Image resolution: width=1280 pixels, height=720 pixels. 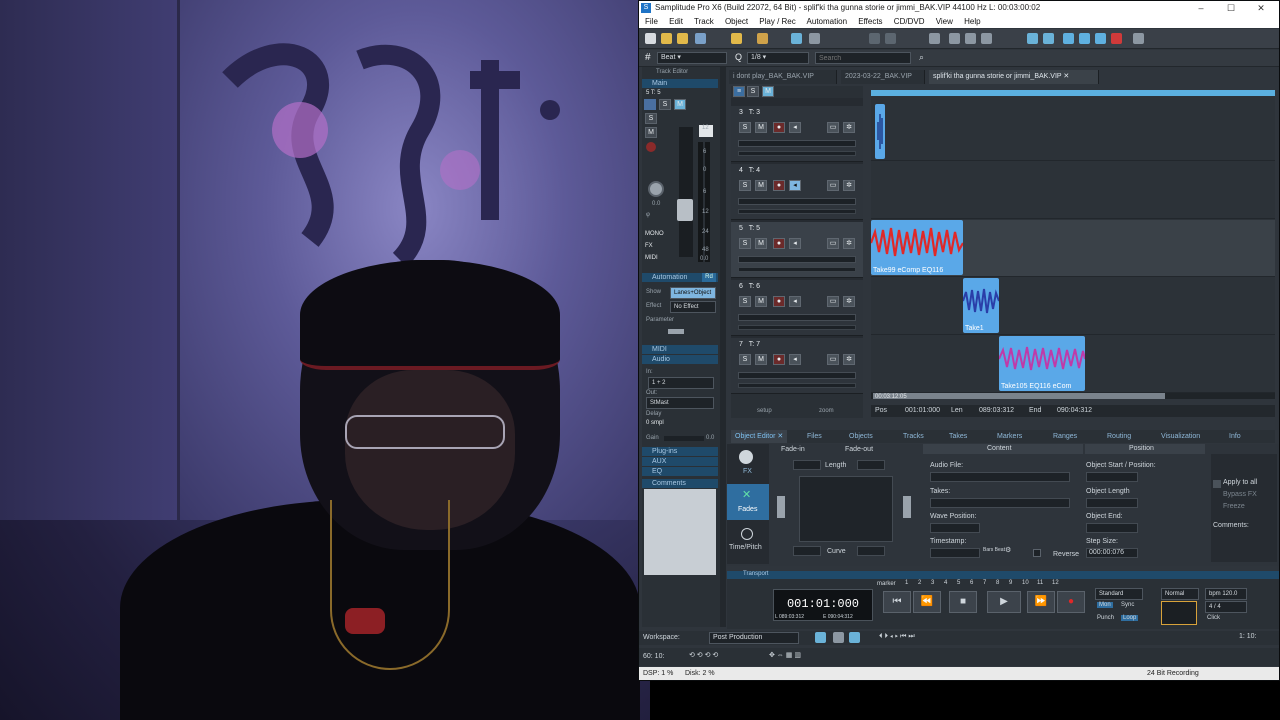 I want to click on time-pitch-tab: Time/Pitch, so click(x=745, y=547).